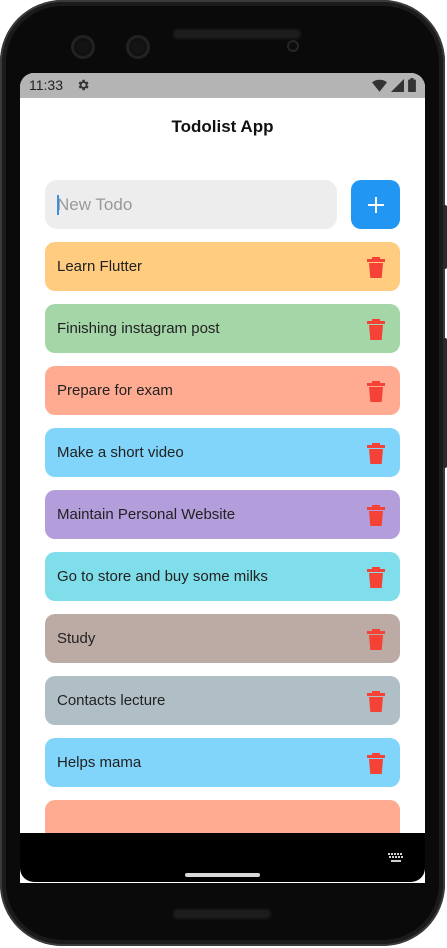 Image resolution: width=447 pixels, height=948 pixels. What do you see at coordinates (222, 126) in the screenshot?
I see `page-title: Todolist App` at bounding box center [222, 126].